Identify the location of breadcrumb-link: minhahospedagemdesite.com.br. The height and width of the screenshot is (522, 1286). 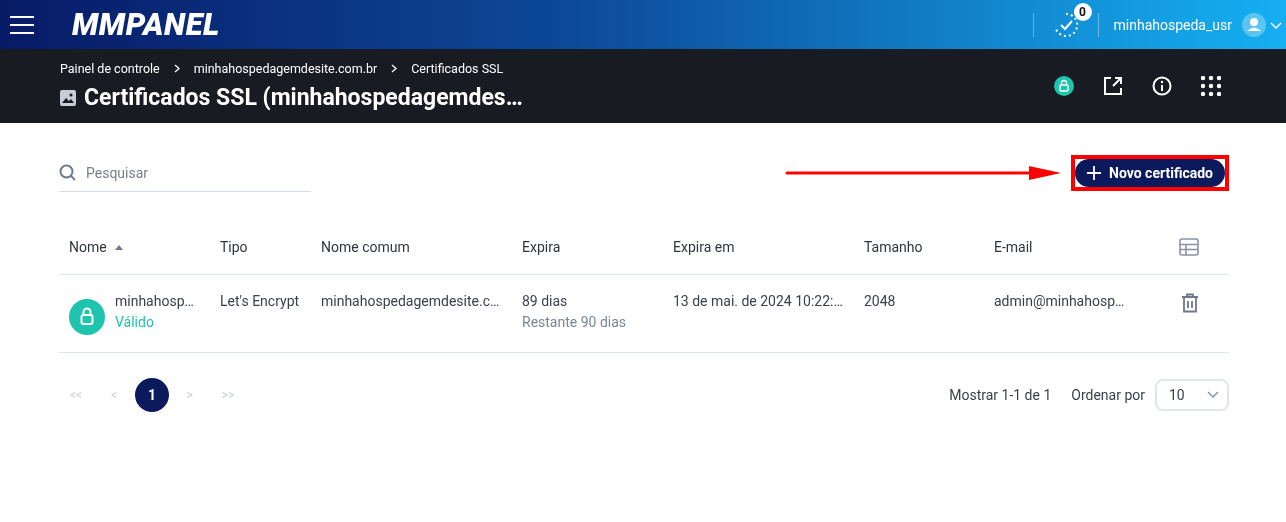
(285, 68).